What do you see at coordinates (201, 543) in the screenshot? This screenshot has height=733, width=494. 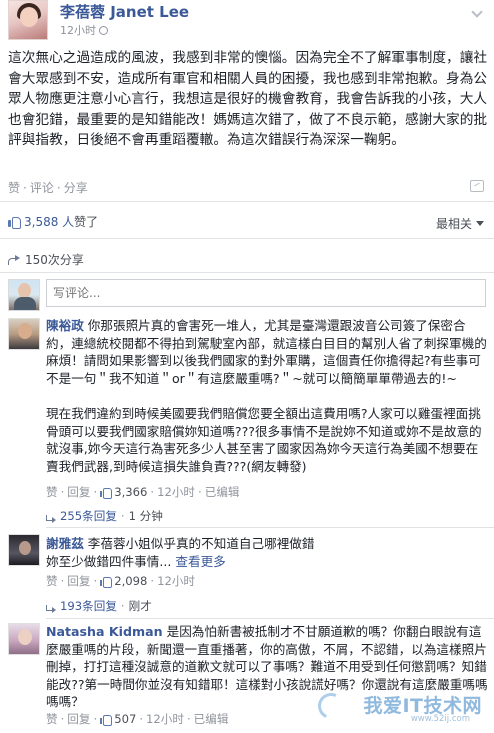 I see `comment-text: 李蓓蓉小姐似乎真的不知道自己哪裡做錯` at bounding box center [201, 543].